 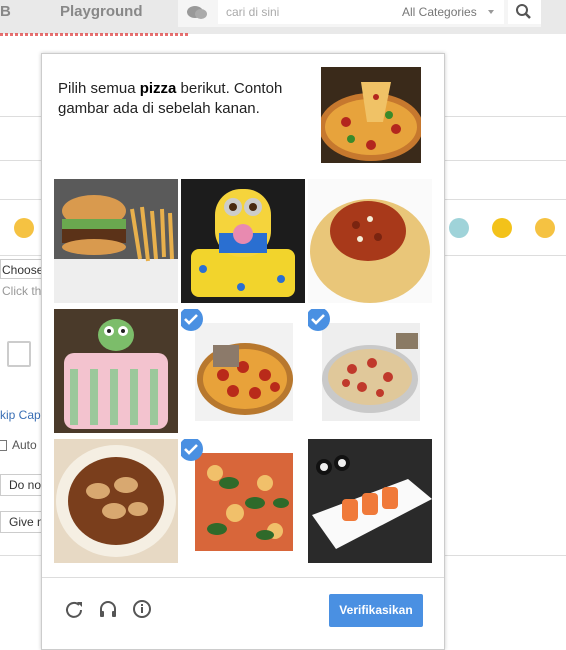 I want to click on search-input, so click(x=312, y=12).